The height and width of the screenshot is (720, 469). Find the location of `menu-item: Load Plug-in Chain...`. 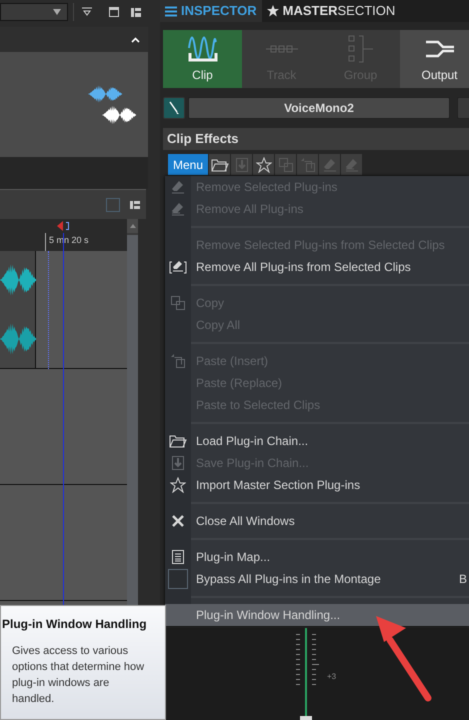

menu-item: Load Plug-in Chain... is located at coordinates (317, 441).